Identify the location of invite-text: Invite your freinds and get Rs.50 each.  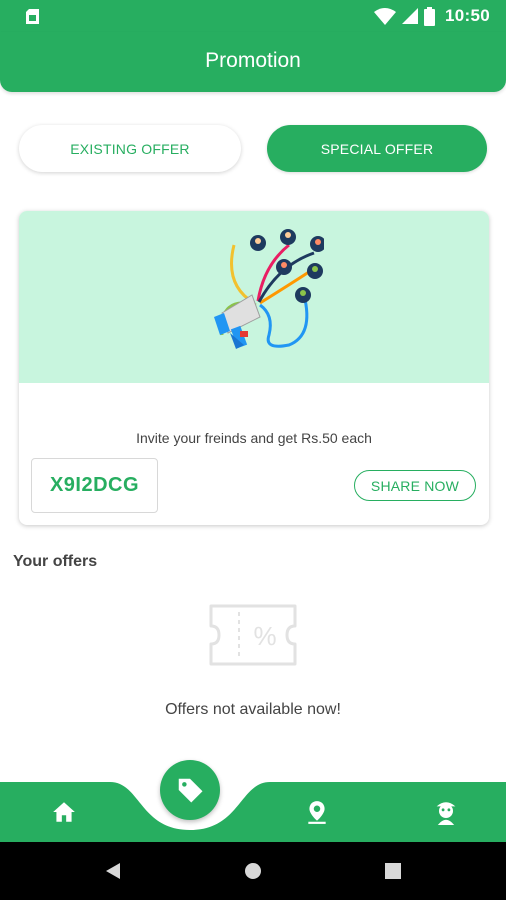
(254, 438).